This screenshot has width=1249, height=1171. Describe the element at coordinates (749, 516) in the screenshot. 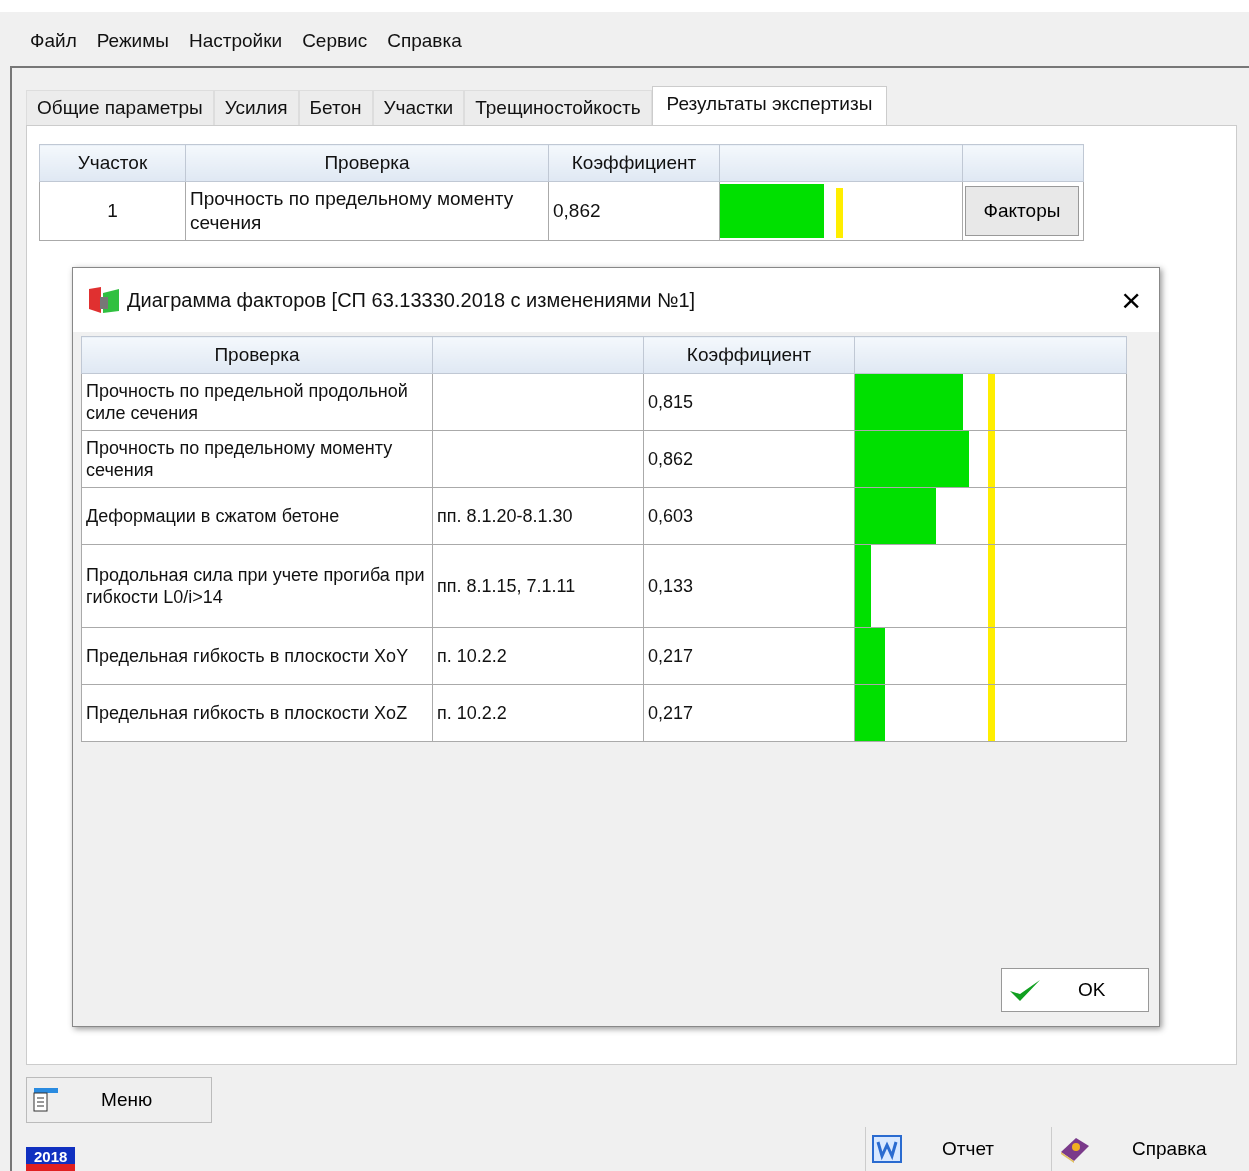

I see `table-cell: 0,603` at that location.